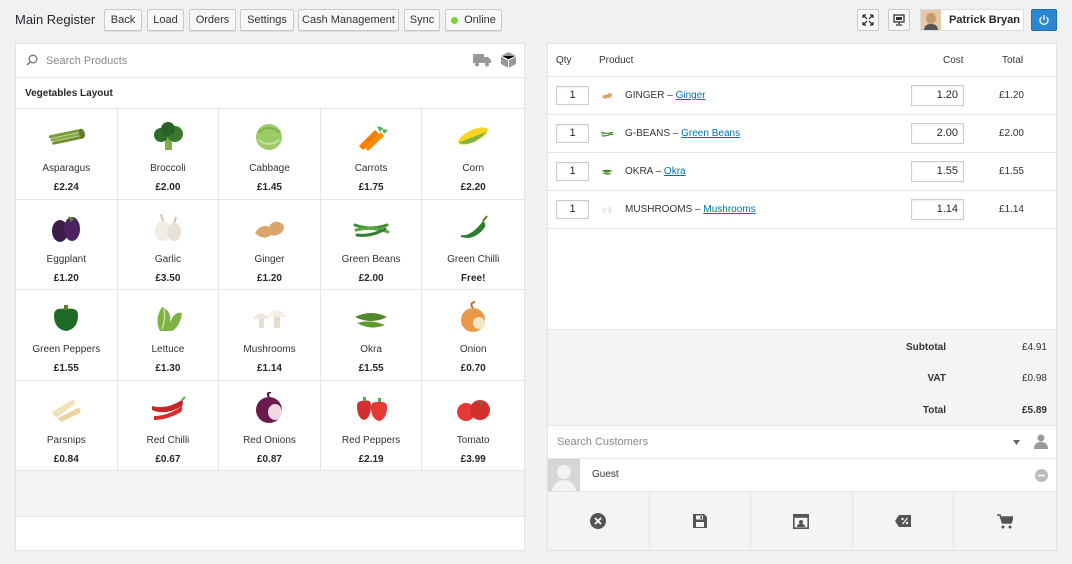 The width and height of the screenshot is (1072, 564). Describe the element at coordinates (371, 349) in the screenshot. I see `product-name: Okra` at that location.